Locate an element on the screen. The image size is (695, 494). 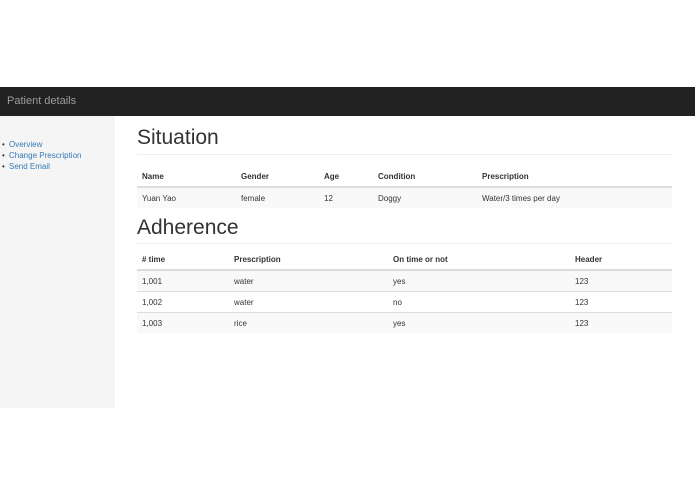
table-row: 1,003 rice yes 123 is located at coordinates (404, 322).